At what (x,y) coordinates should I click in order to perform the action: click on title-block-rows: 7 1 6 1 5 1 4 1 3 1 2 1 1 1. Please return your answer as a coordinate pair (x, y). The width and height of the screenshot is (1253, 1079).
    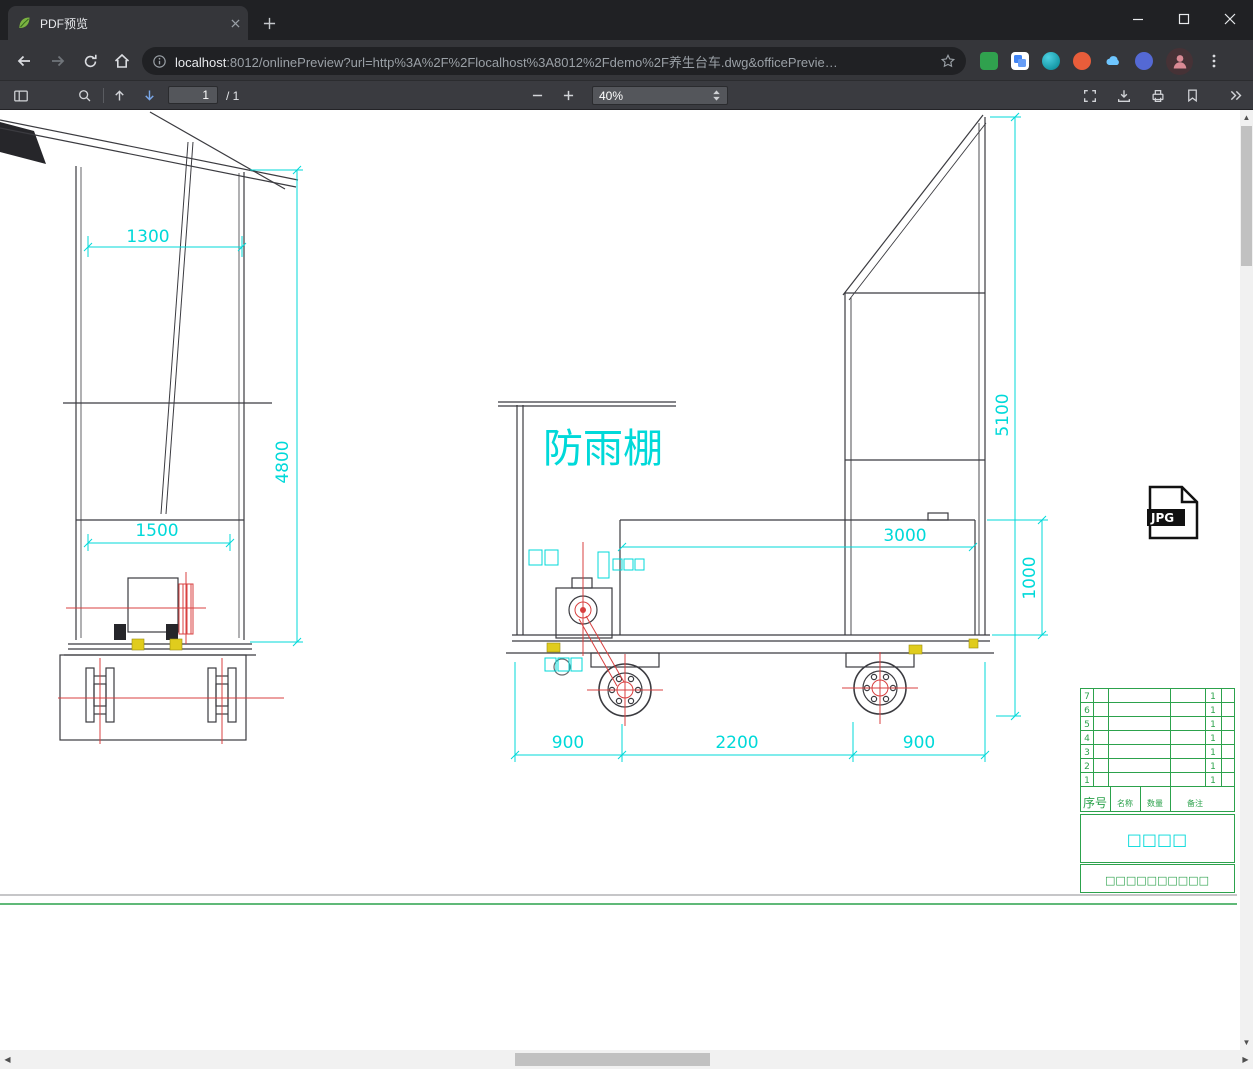
    Looking at the image, I should click on (1150, 739).